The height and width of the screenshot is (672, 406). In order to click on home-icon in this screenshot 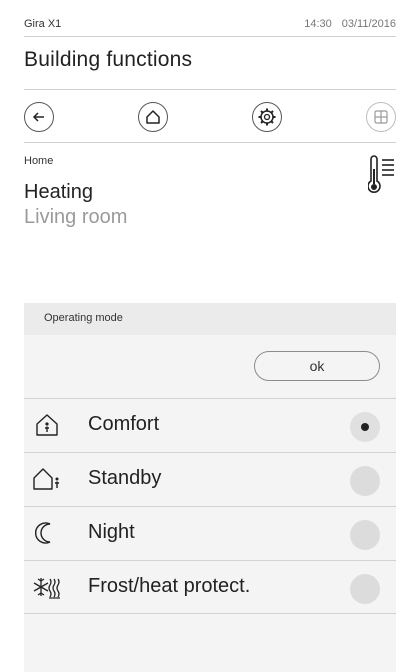, I will do `click(153, 117)`.